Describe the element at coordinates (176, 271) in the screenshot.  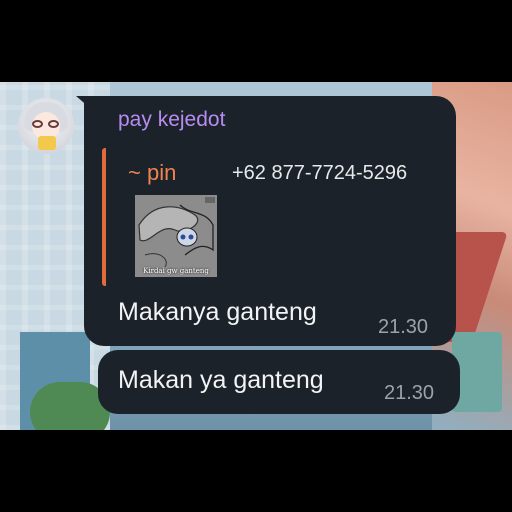
I see `thumbnail-caption: Kirdai gw ganteng` at that location.